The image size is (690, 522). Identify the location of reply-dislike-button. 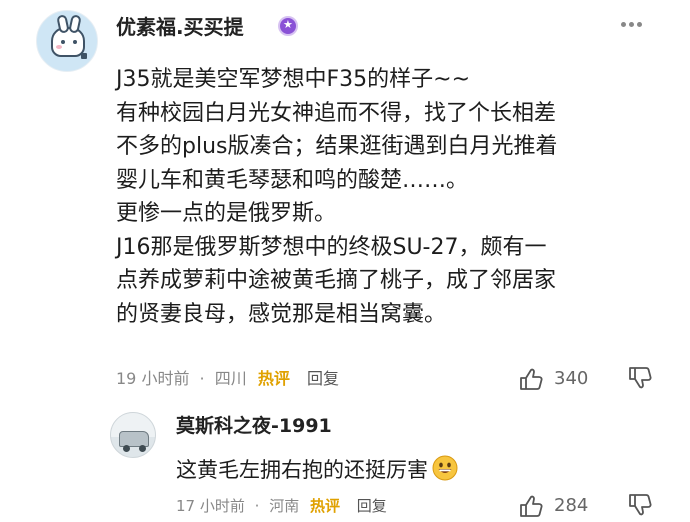
(640, 507).